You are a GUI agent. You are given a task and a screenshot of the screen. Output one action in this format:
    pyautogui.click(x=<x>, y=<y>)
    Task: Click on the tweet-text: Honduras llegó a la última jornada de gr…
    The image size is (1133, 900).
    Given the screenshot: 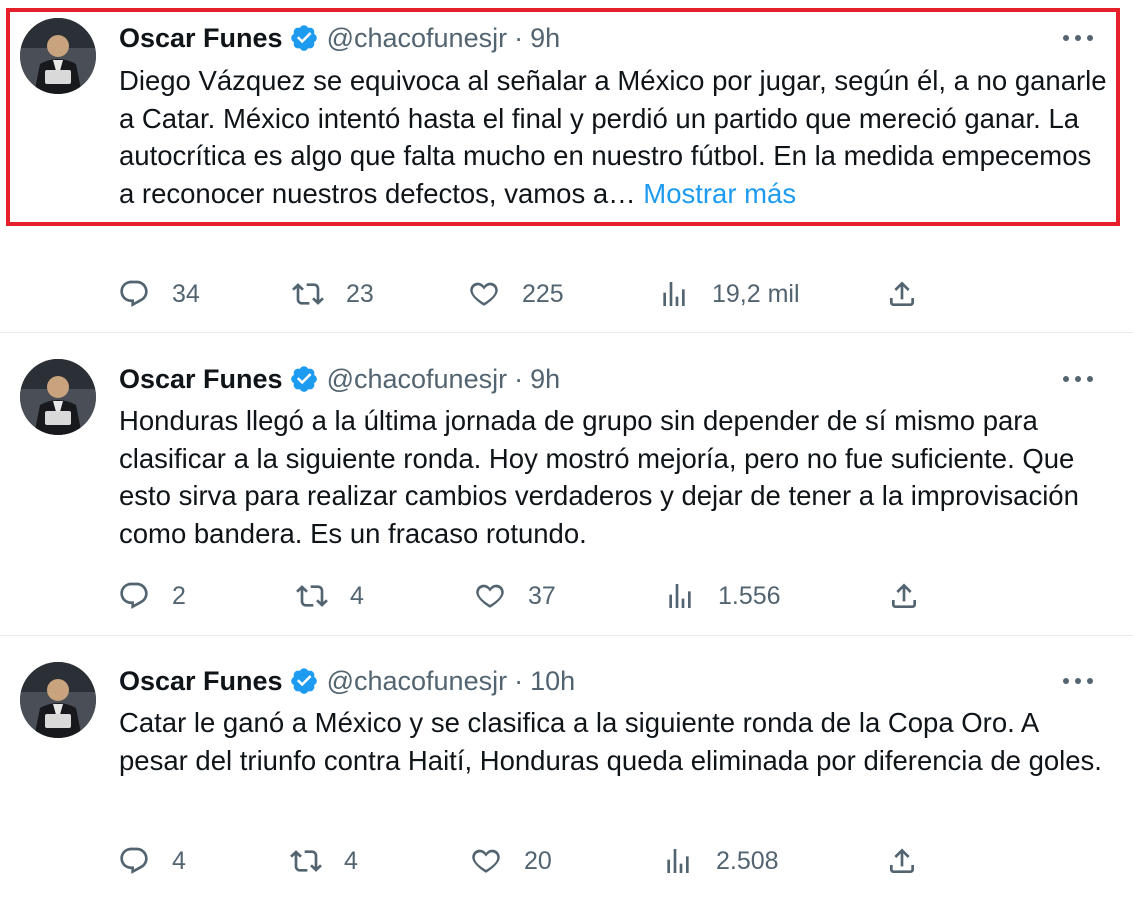 What is the action you would take?
    pyautogui.click(x=614, y=477)
    